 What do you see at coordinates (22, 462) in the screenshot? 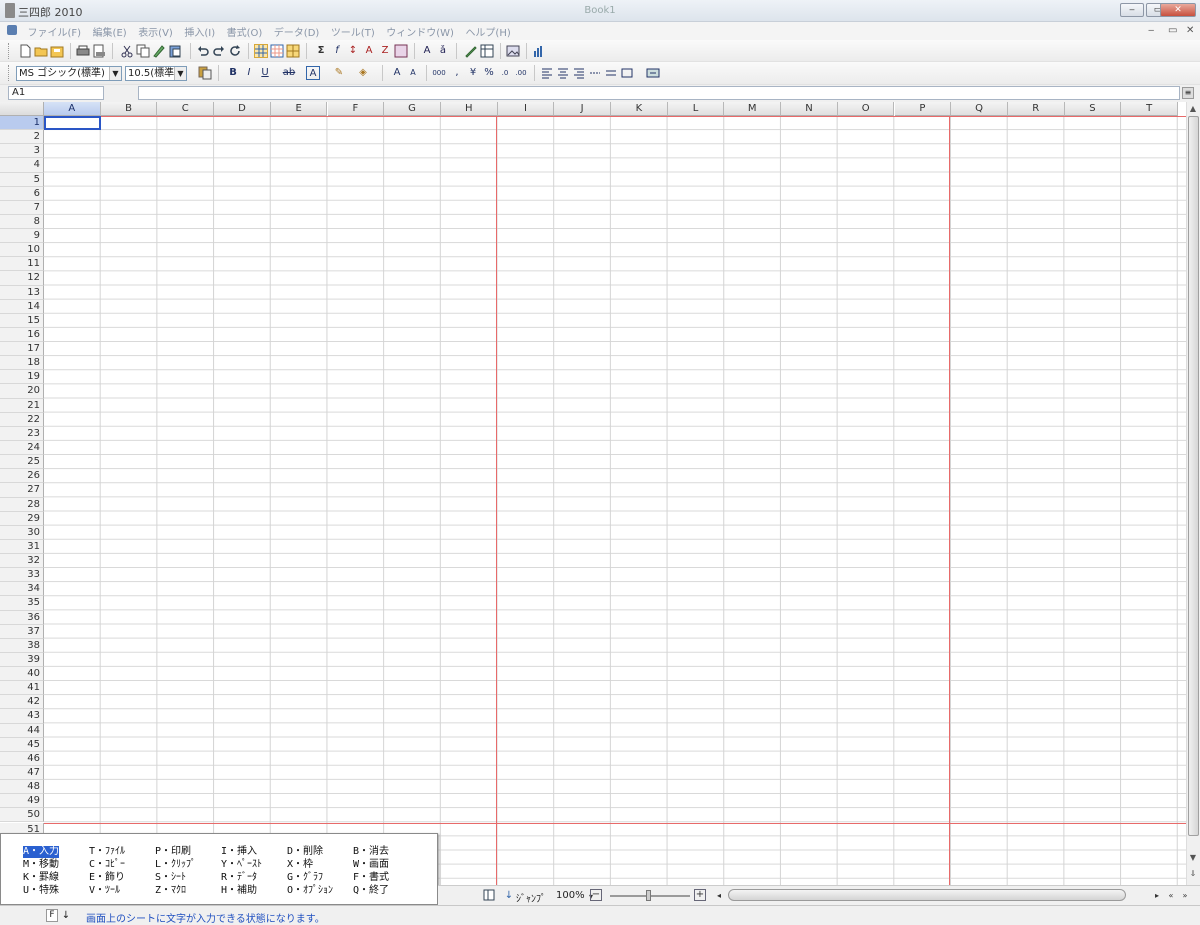
I see `row-header: 25` at bounding box center [22, 462].